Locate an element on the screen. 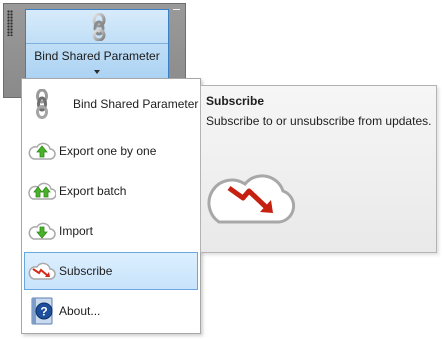  menu-item-bind-shared-parameter: Bind Shared Parameter is located at coordinates (111, 104).